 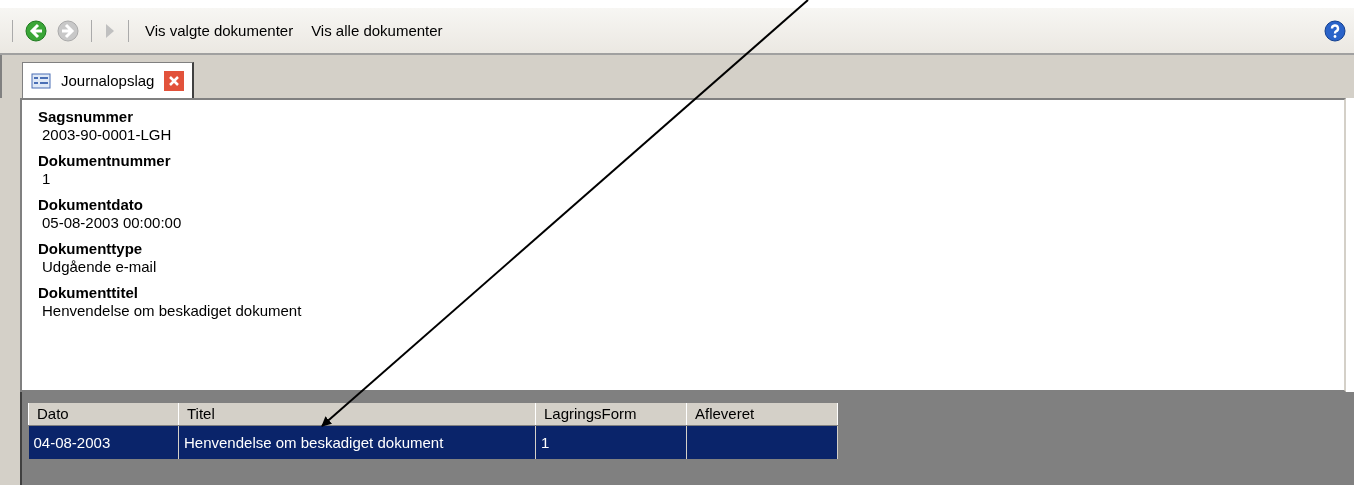 I want to click on field-label: Dokumentdato, so click(x=91, y=205).